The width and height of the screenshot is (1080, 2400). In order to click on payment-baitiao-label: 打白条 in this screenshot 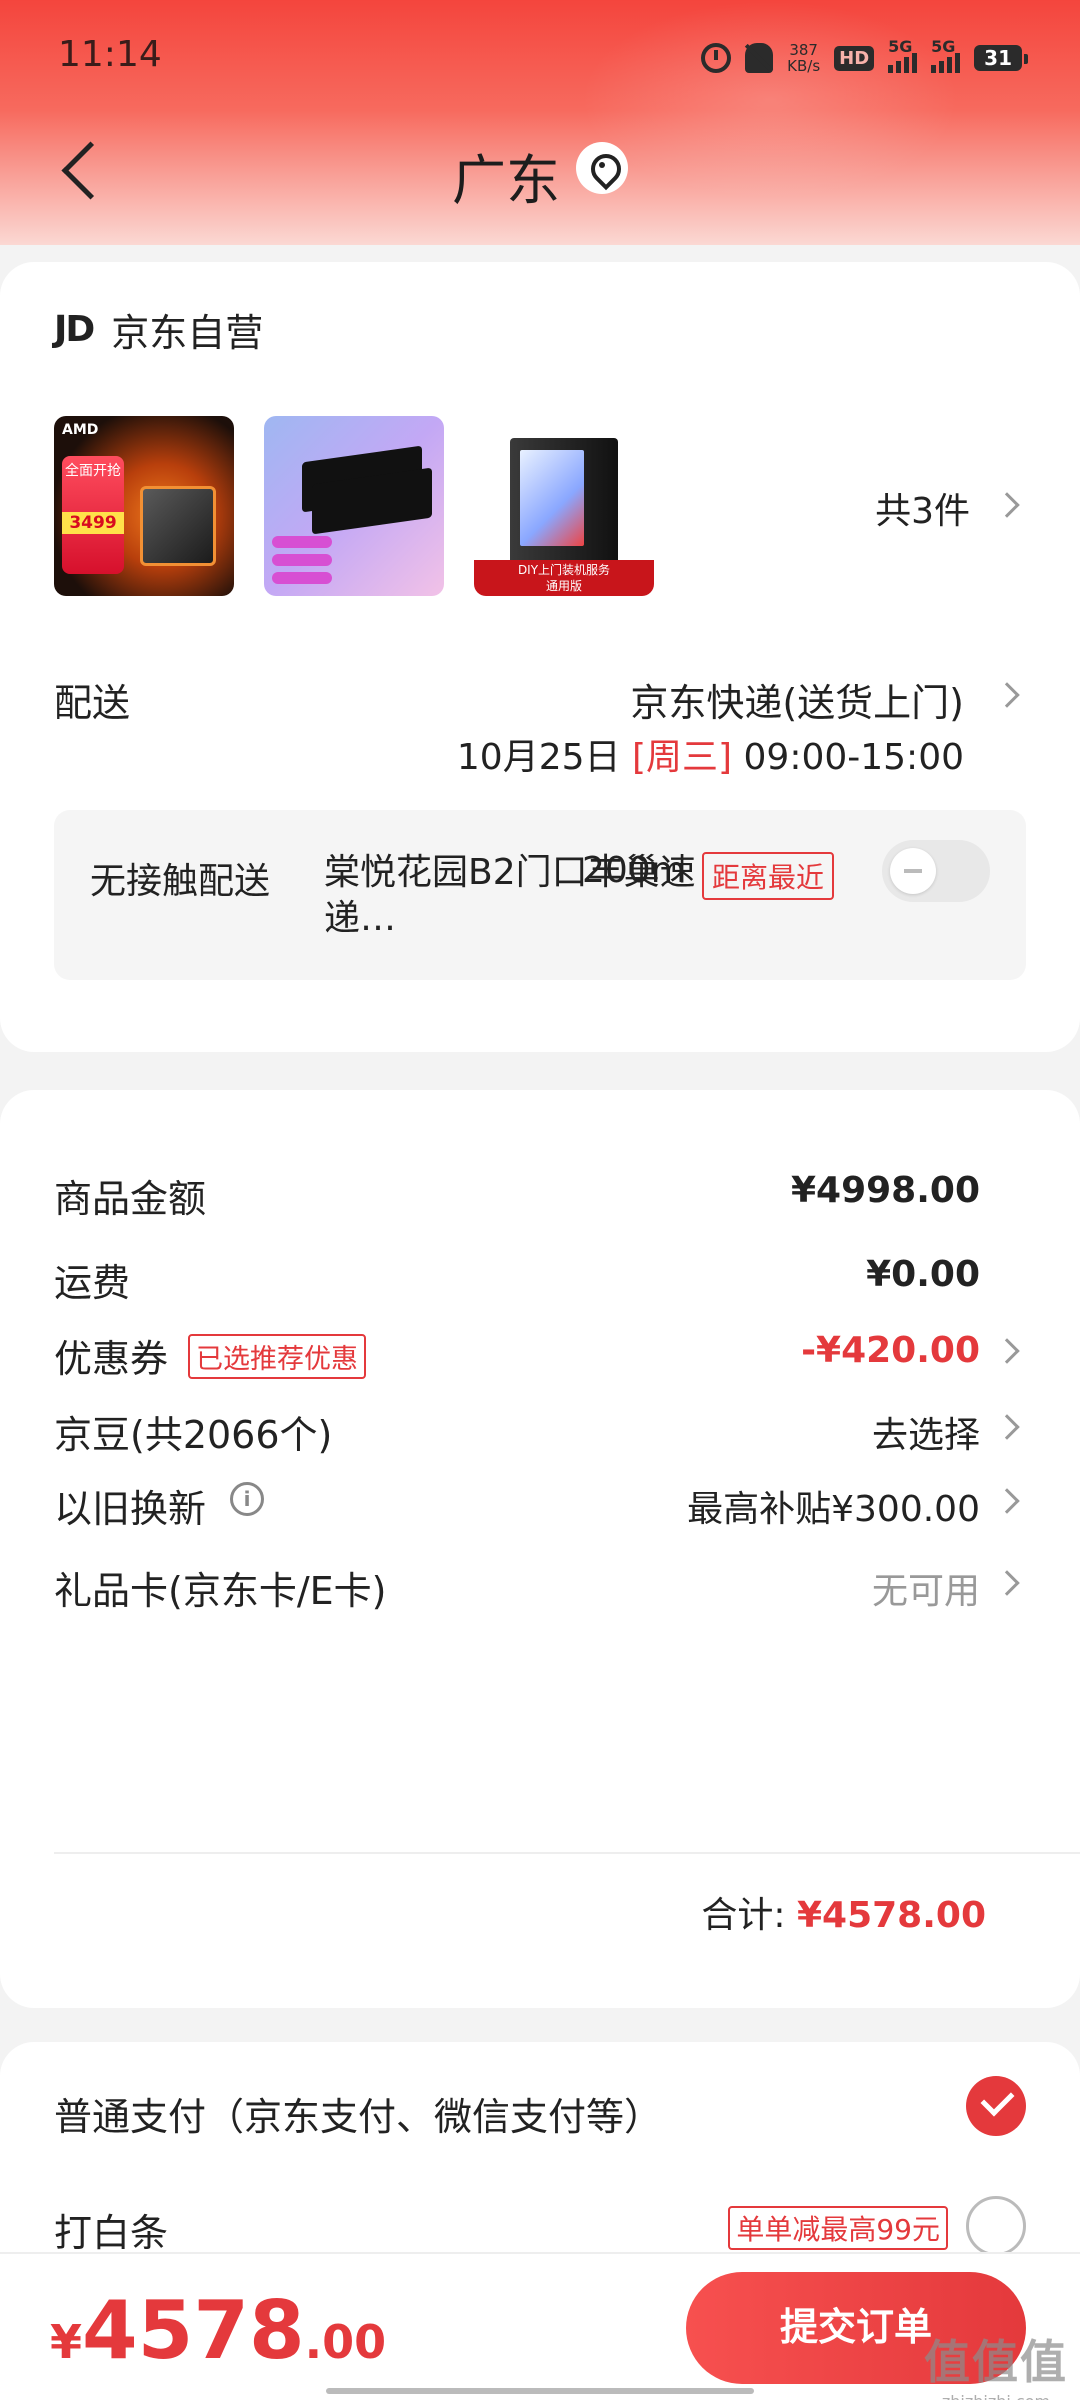, I will do `click(111, 2233)`.